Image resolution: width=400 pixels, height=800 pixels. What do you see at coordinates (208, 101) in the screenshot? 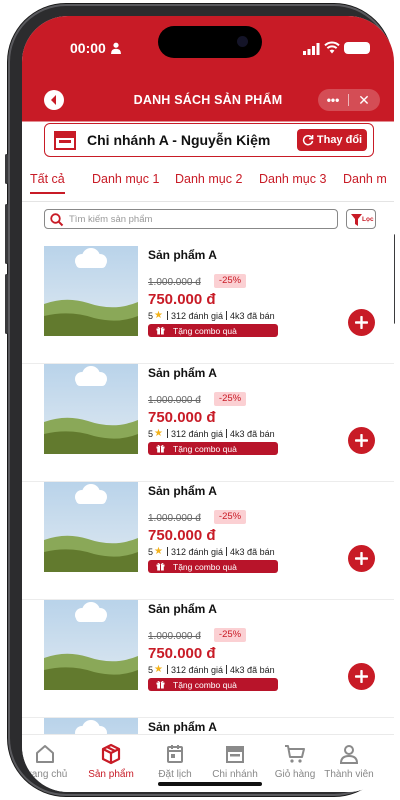
I see `title-bar: DANH SÁCH SẢN PHẨM ••• ✕` at bounding box center [208, 101].